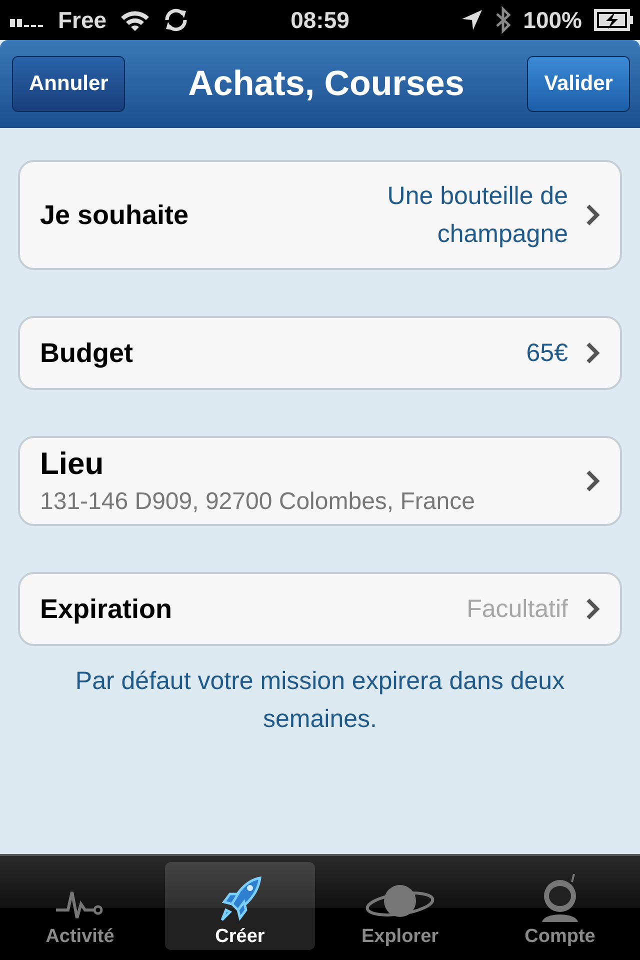  What do you see at coordinates (320, 700) in the screenshot?
I see `expiration-note: Par défaut votre mission expirera dans deux semaines.` at bounding box center [320, 700].